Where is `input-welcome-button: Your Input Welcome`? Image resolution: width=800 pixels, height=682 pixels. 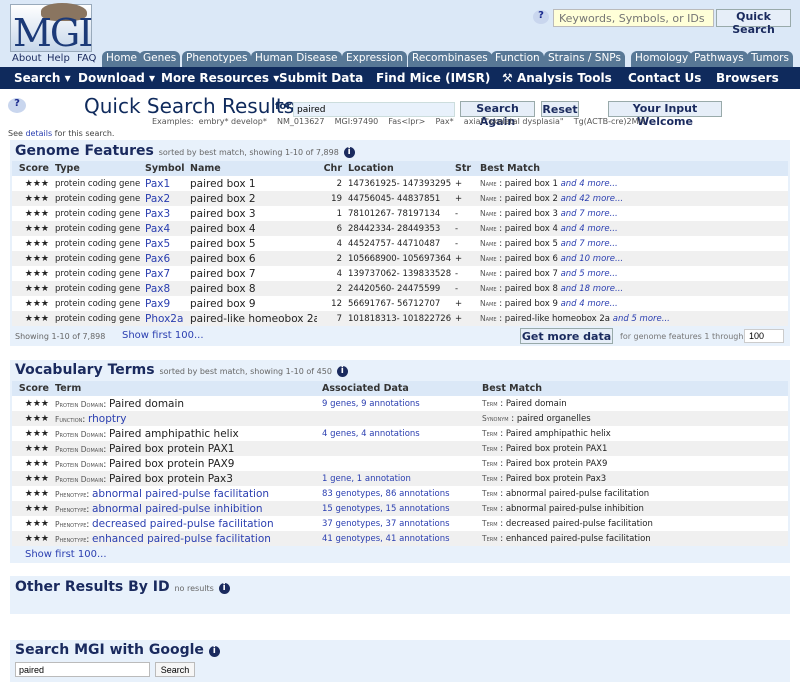 input-welcome-button: Your Input Welcome is located at coordinates (665, 114).